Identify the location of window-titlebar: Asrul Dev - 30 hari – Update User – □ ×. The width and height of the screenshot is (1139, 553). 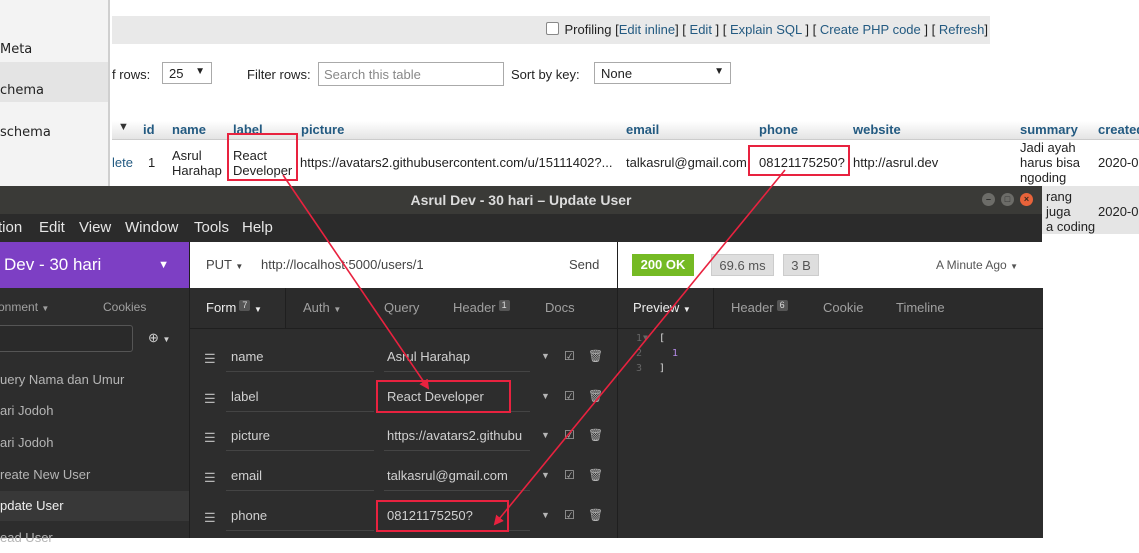
(521, 200).